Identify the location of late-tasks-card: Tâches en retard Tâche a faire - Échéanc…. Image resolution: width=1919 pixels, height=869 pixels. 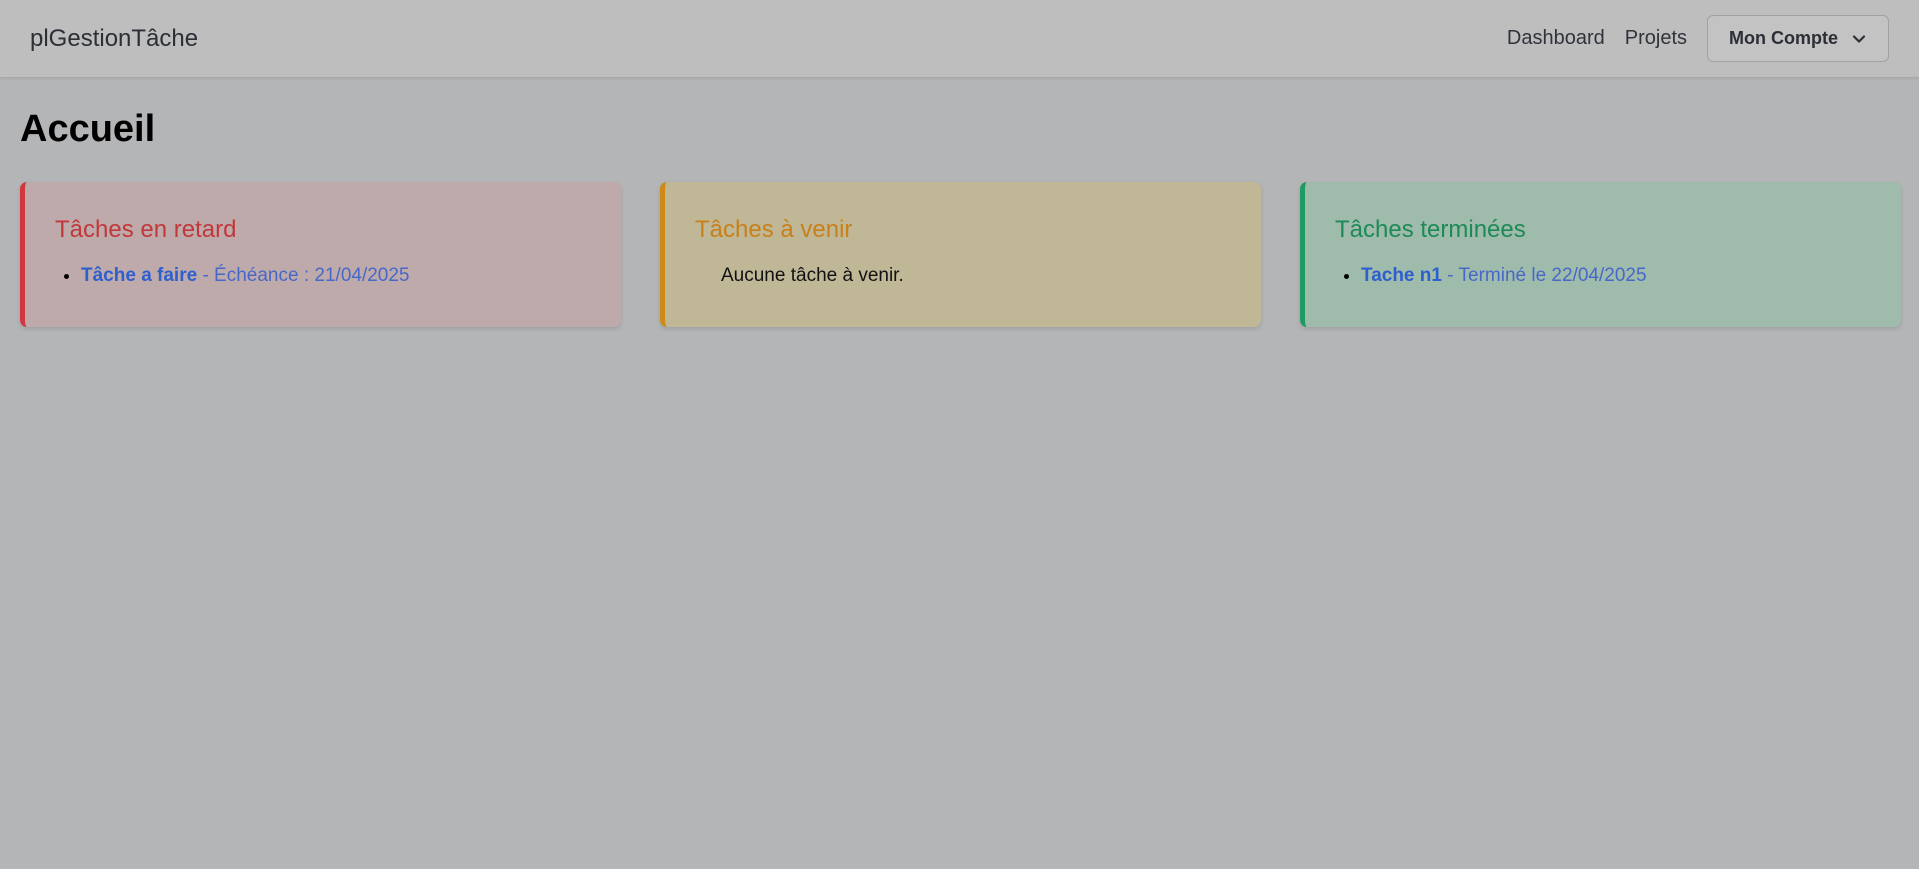
(320, 254).